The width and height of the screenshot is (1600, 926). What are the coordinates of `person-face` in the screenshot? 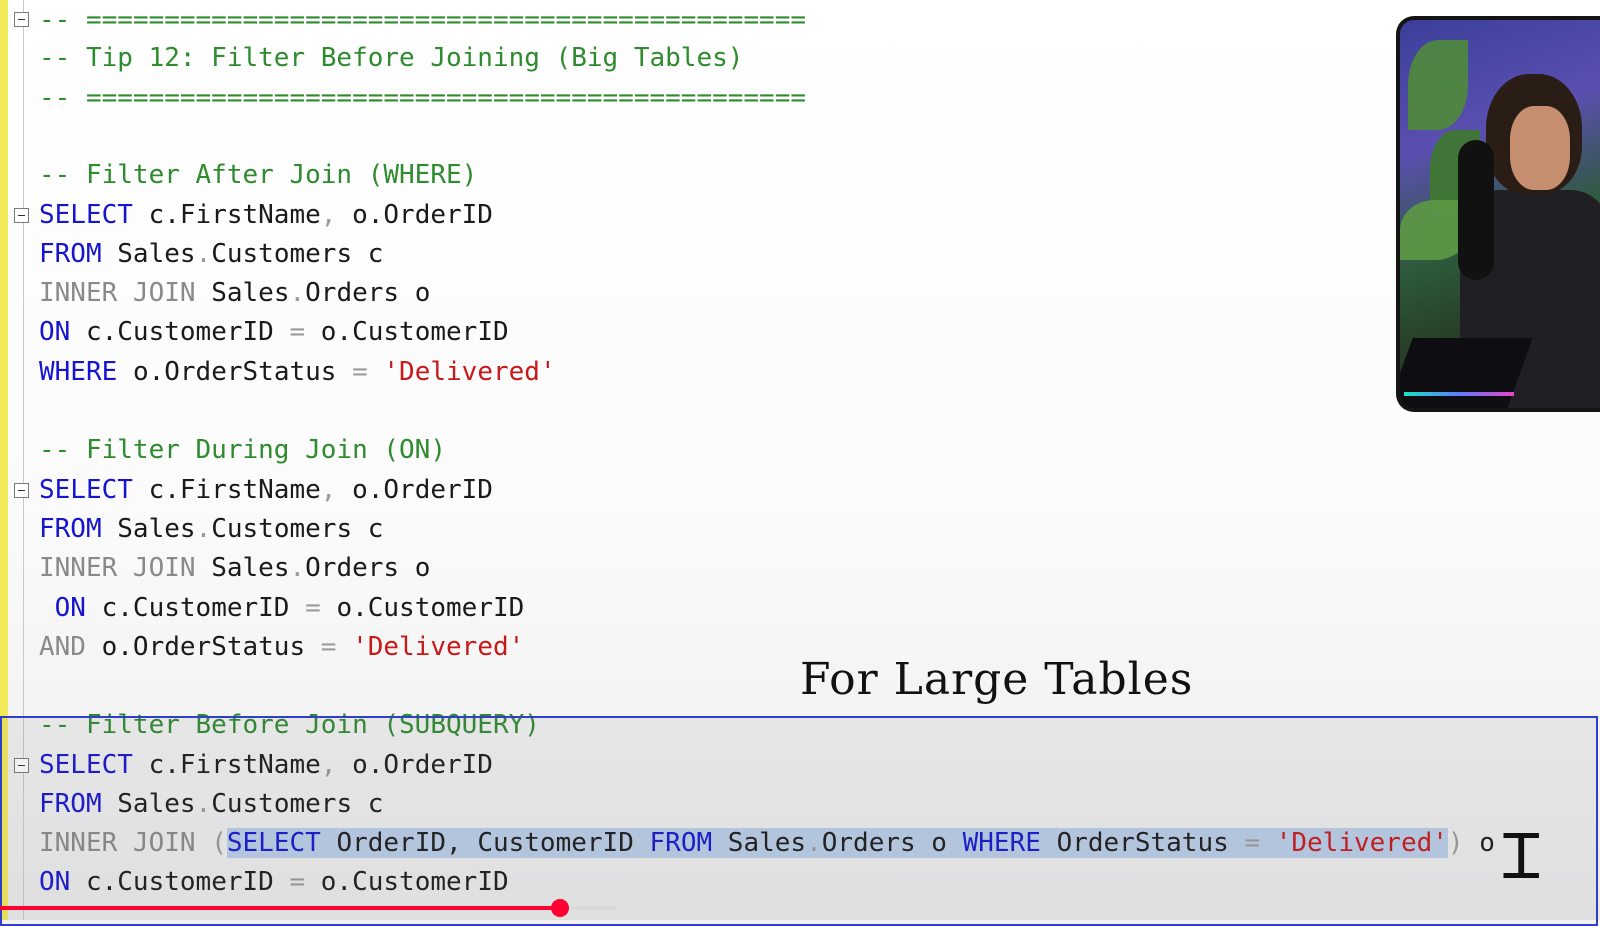 It's located at (1540, 148).